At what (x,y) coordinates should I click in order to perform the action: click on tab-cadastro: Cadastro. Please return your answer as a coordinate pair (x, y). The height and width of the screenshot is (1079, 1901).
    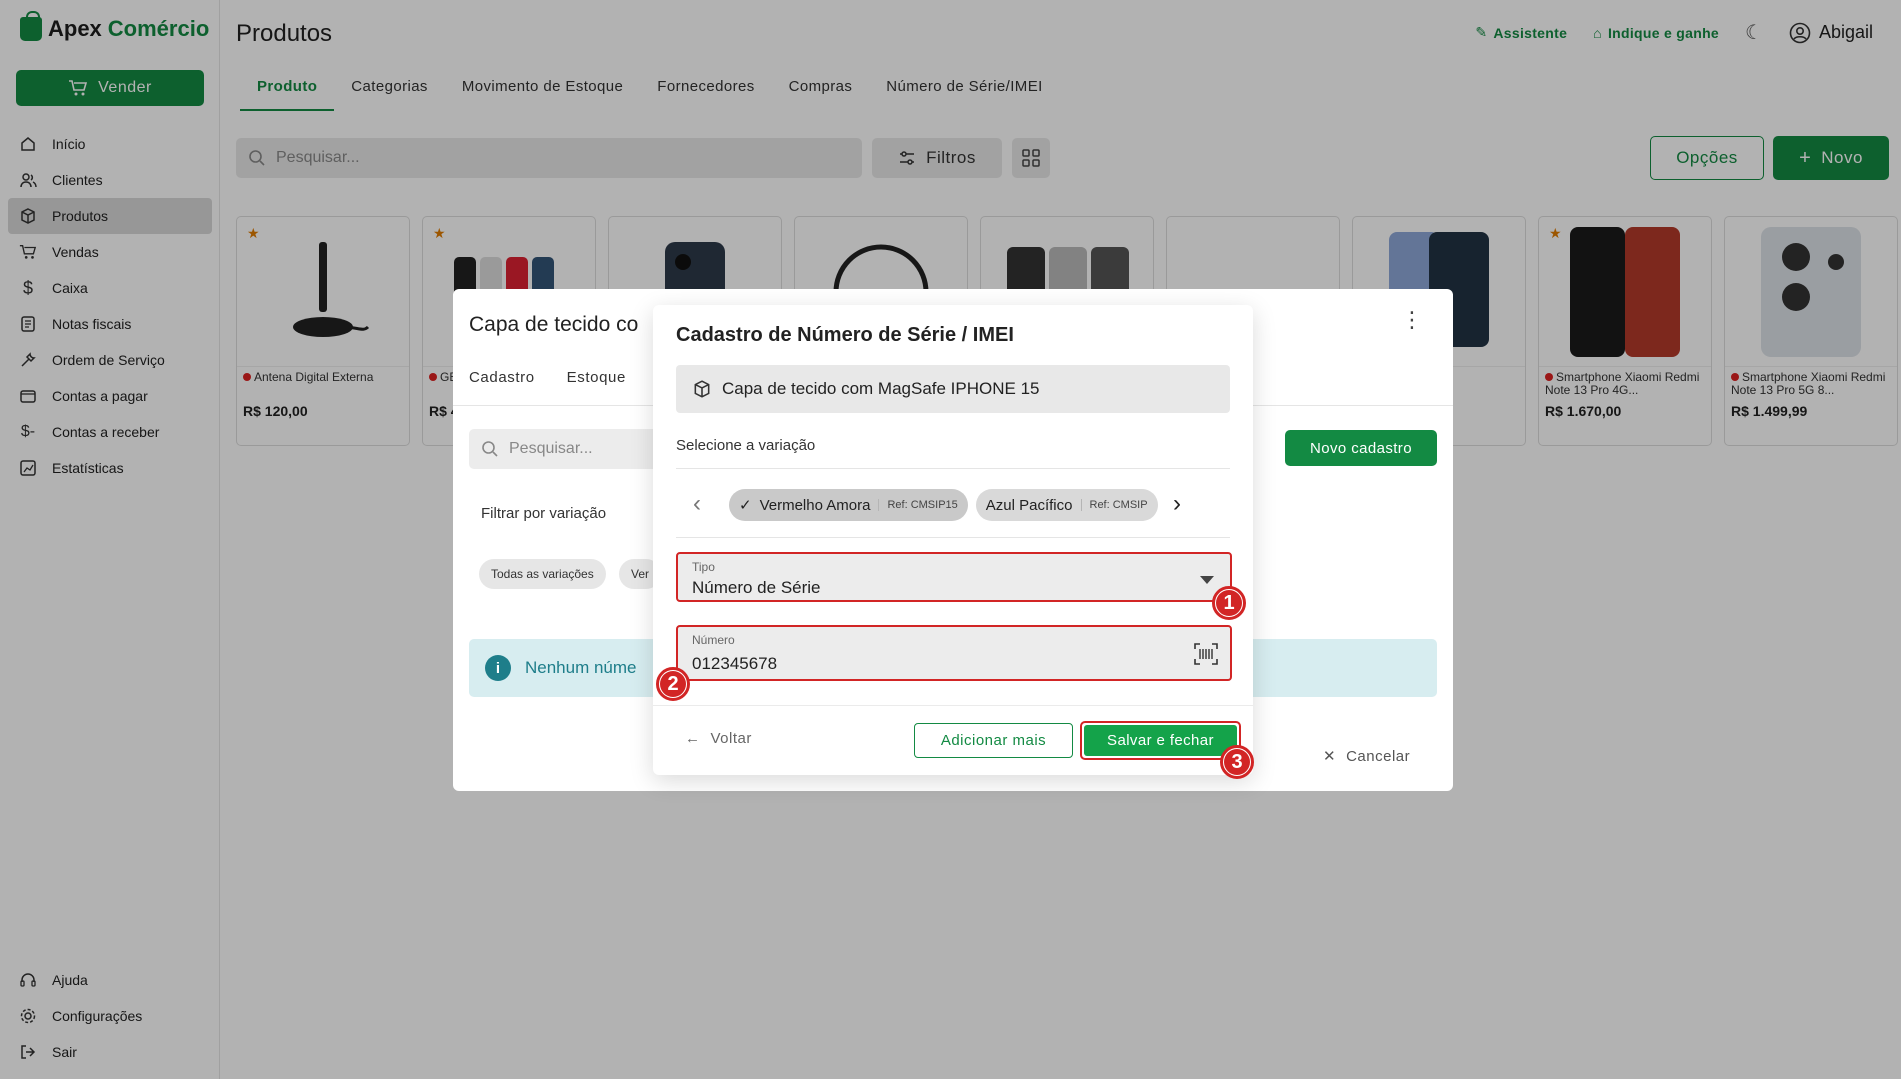
    Looking at the image, I should click on (502, 377).